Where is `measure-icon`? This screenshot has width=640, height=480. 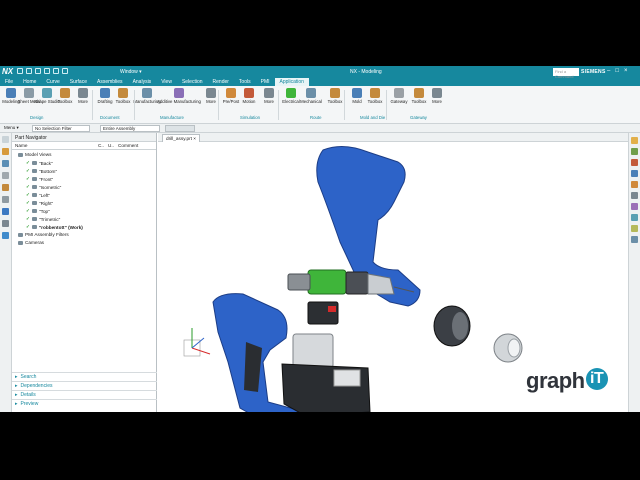
measure-icon is located at coordinates (634, 228).